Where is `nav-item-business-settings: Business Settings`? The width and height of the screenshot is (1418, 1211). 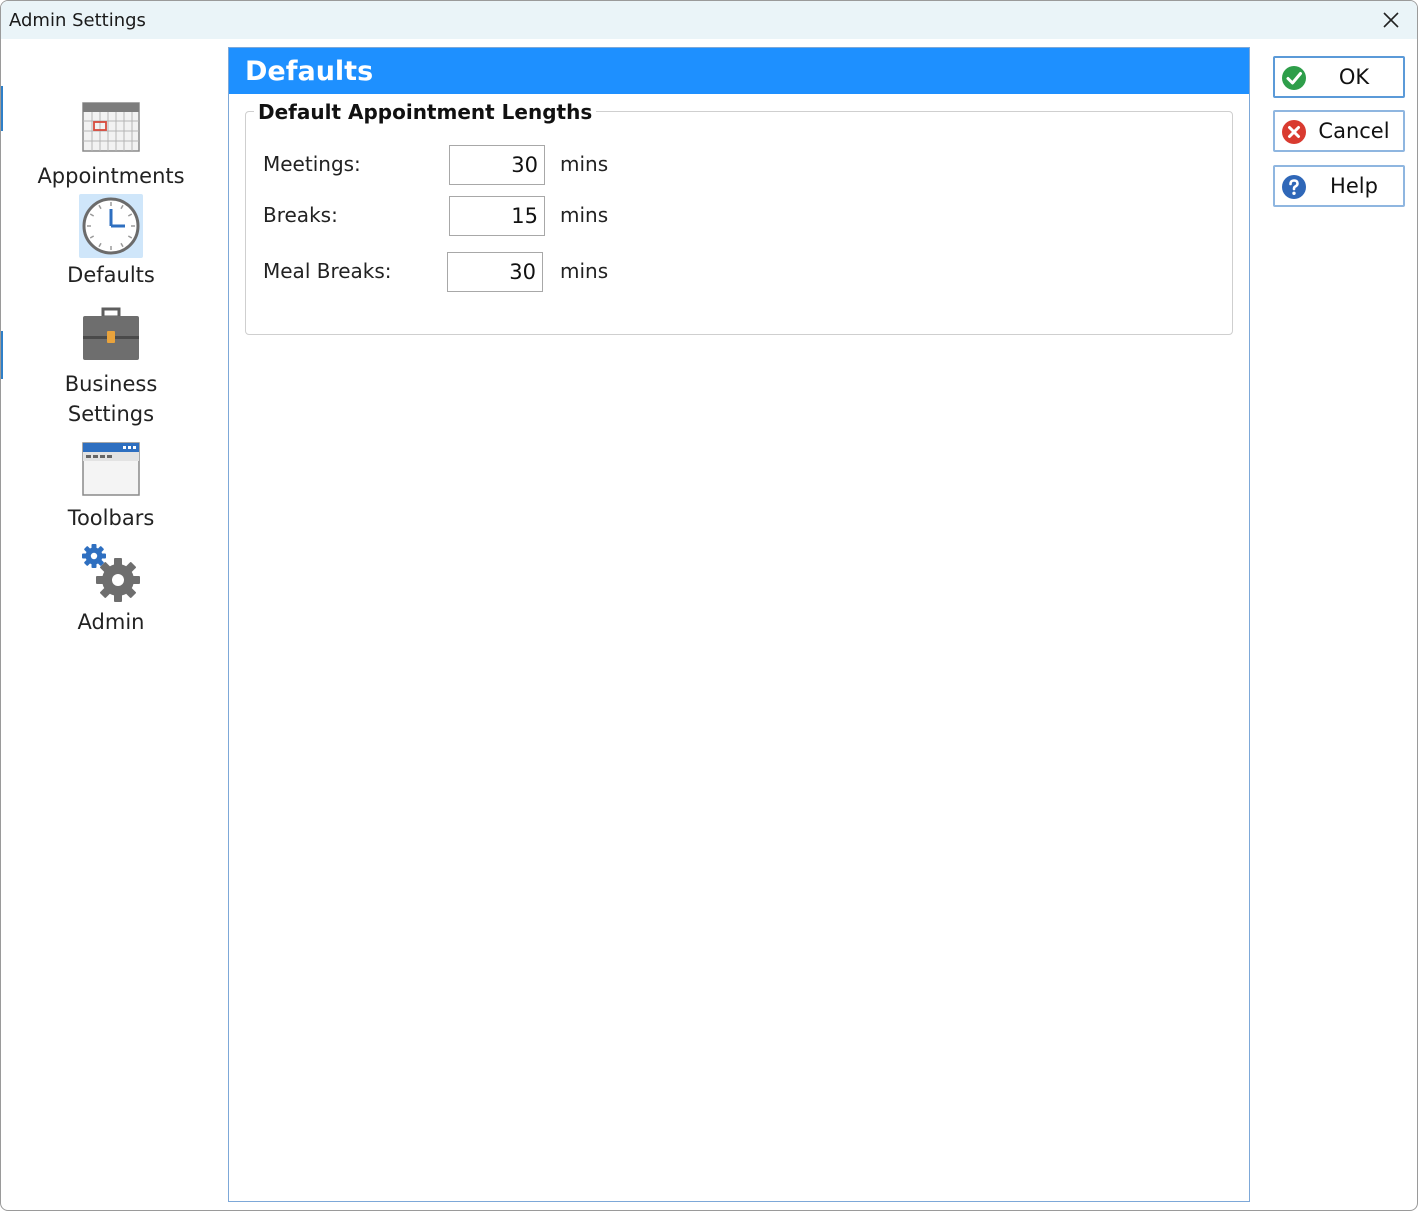 nav-item-business-settings: Business Settings is located at coordinates (111, 366).